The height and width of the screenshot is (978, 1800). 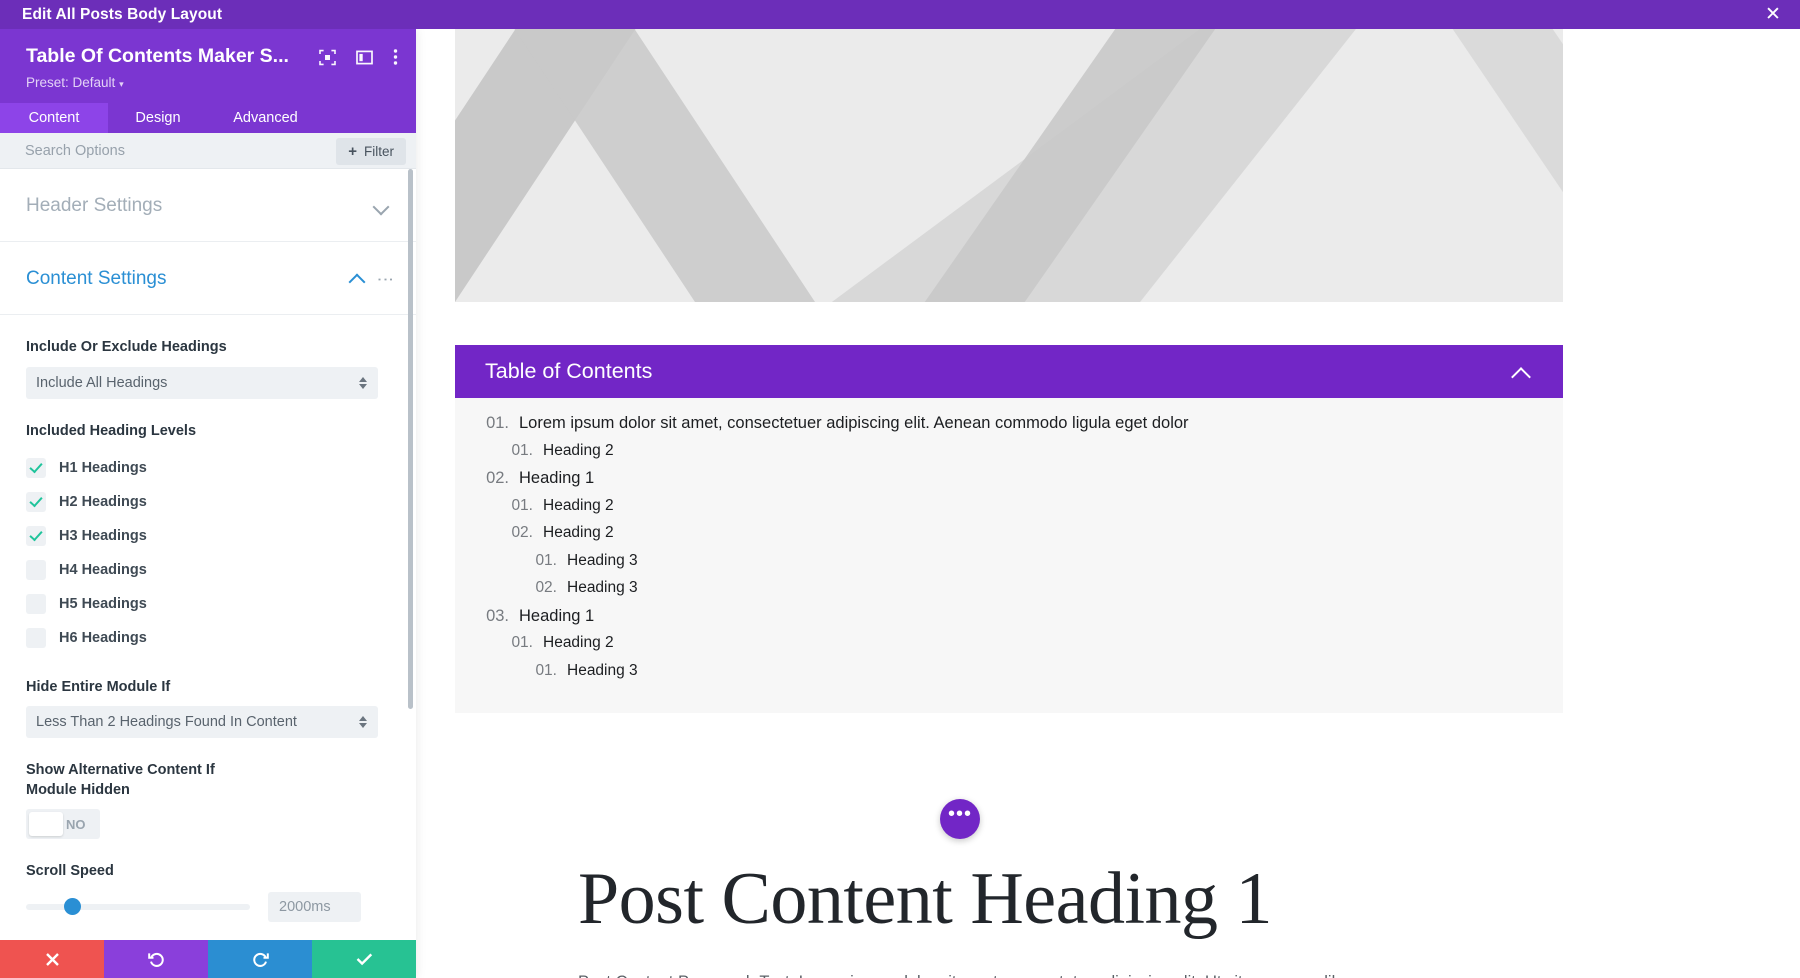 What do you see at coordinates (352, 151) in the screenshot?
I see `plus-icon: +` at bounding box center [352, 151].